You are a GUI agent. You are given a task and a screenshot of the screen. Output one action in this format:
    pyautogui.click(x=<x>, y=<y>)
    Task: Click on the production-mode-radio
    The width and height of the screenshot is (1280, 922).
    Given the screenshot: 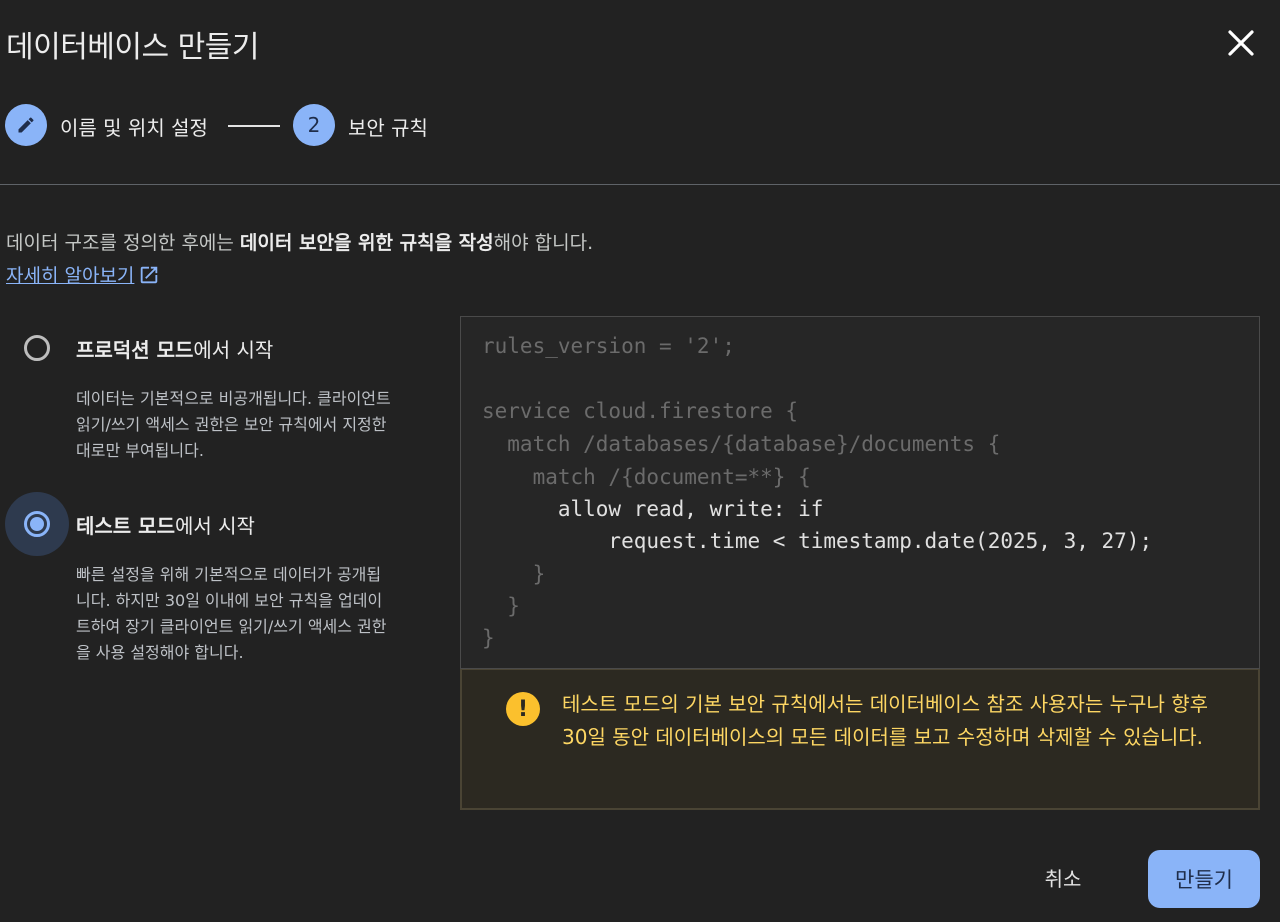 What is the action you would take?
    pyautogui.click(x=37, y=348)
    